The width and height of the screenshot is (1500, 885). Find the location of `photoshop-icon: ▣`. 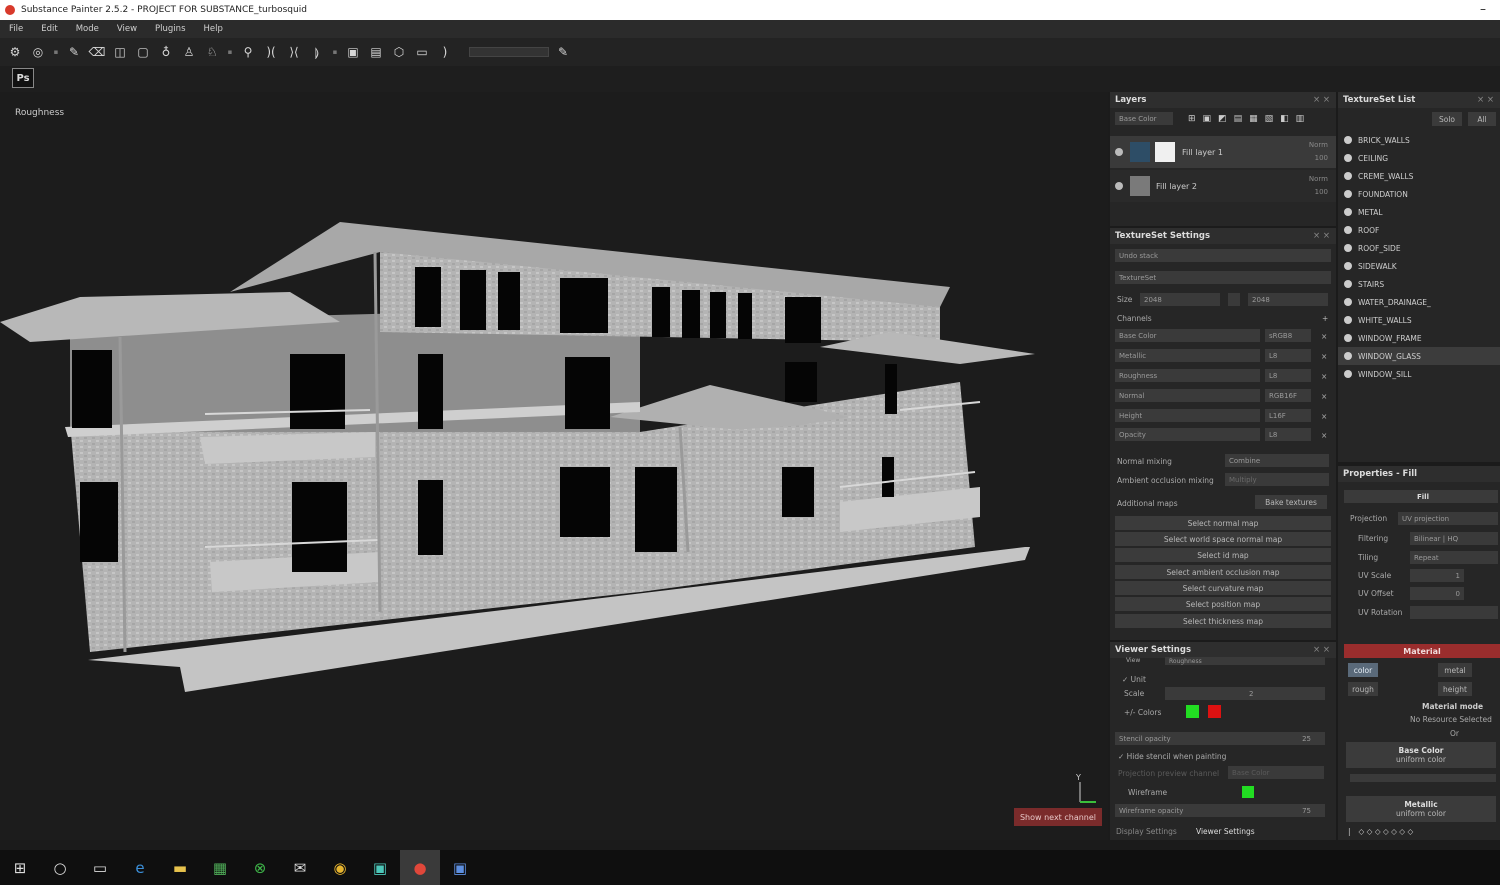

photoshop-icon: ▣ is located at coordinates (460, 867).